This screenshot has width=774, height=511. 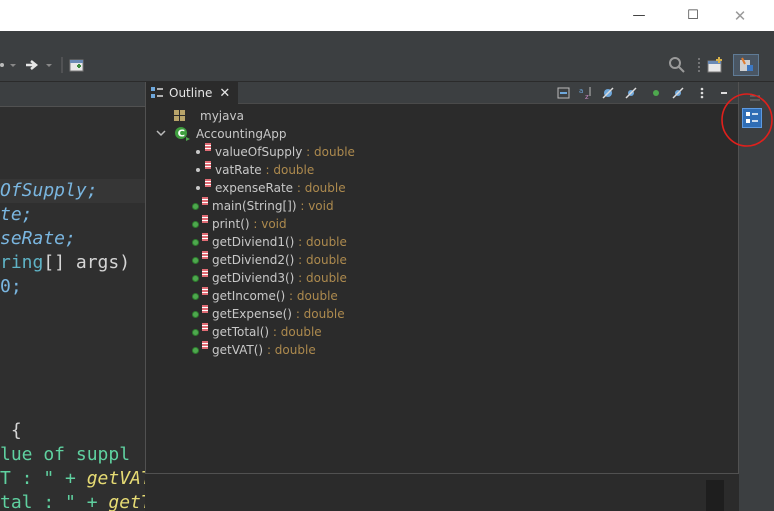 What do you see at coordinates (715, 495) in the screenshot?
I see `scrollbar` at bounding box center [715, 495].